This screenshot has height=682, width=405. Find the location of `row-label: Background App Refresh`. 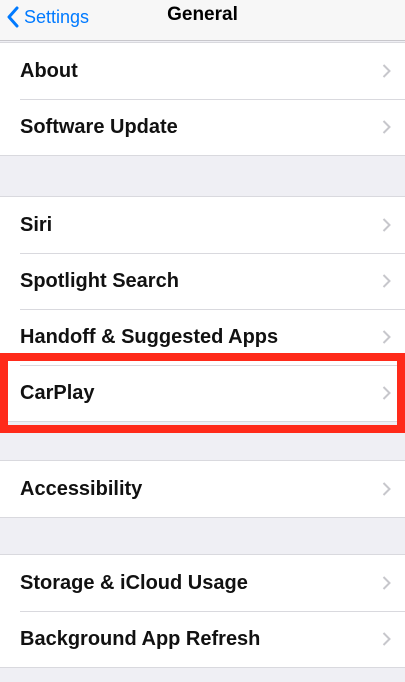

row-label: Background App Refresh is located at coordinates (140, 638).